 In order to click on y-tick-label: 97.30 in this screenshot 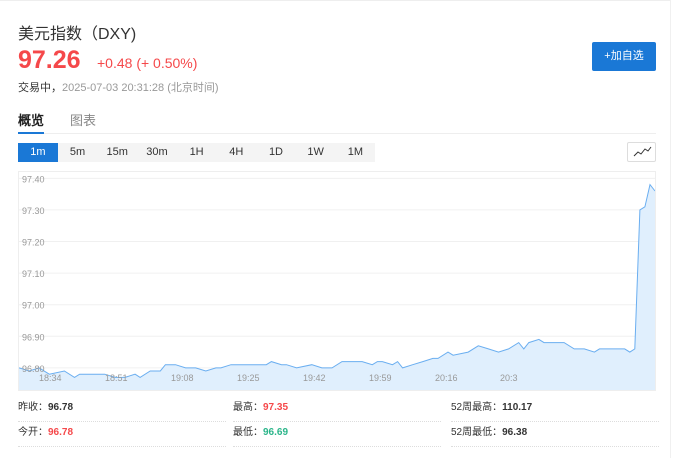, I will do `click(33, 211)`.